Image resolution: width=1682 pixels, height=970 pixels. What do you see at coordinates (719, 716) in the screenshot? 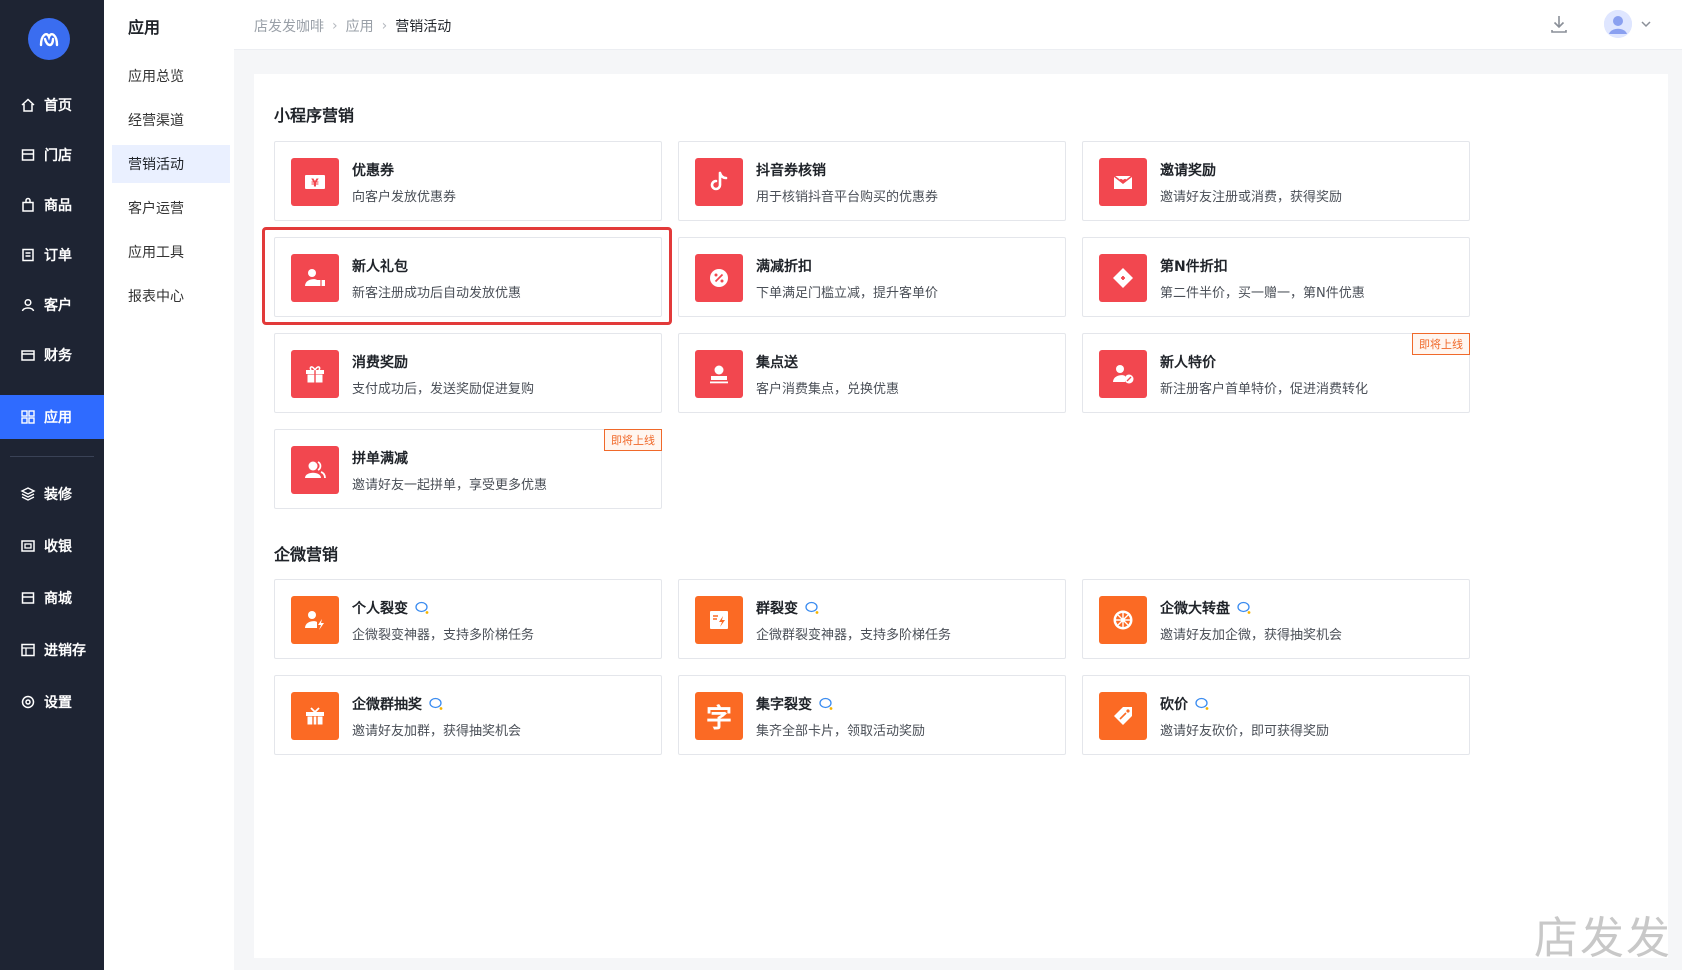
I see `character-icon: 字` at bounding box center [719, 716].